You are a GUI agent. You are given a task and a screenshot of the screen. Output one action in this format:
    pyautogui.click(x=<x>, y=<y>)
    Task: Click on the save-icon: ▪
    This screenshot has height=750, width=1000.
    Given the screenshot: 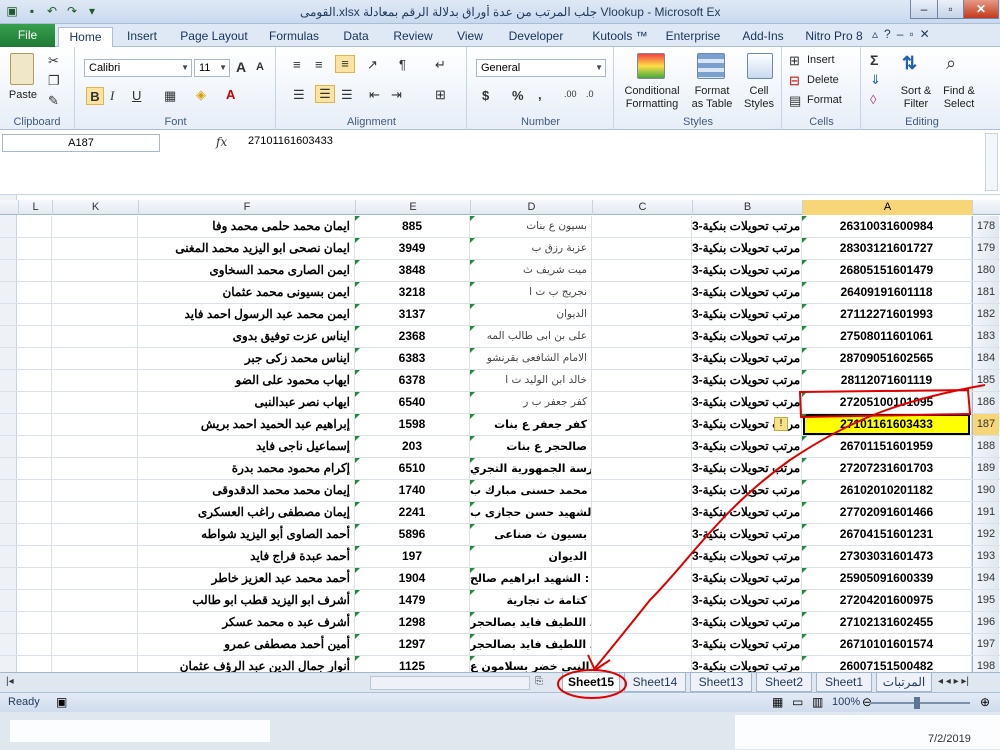 What is the action you would take?
    pyautogui.click(x=32, y=11)
    